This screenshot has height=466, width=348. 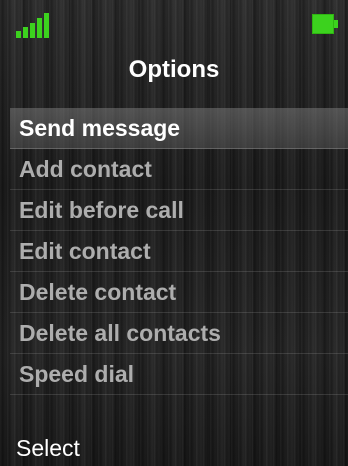 I want to click on battery-tip, so click(x=336, y=24).